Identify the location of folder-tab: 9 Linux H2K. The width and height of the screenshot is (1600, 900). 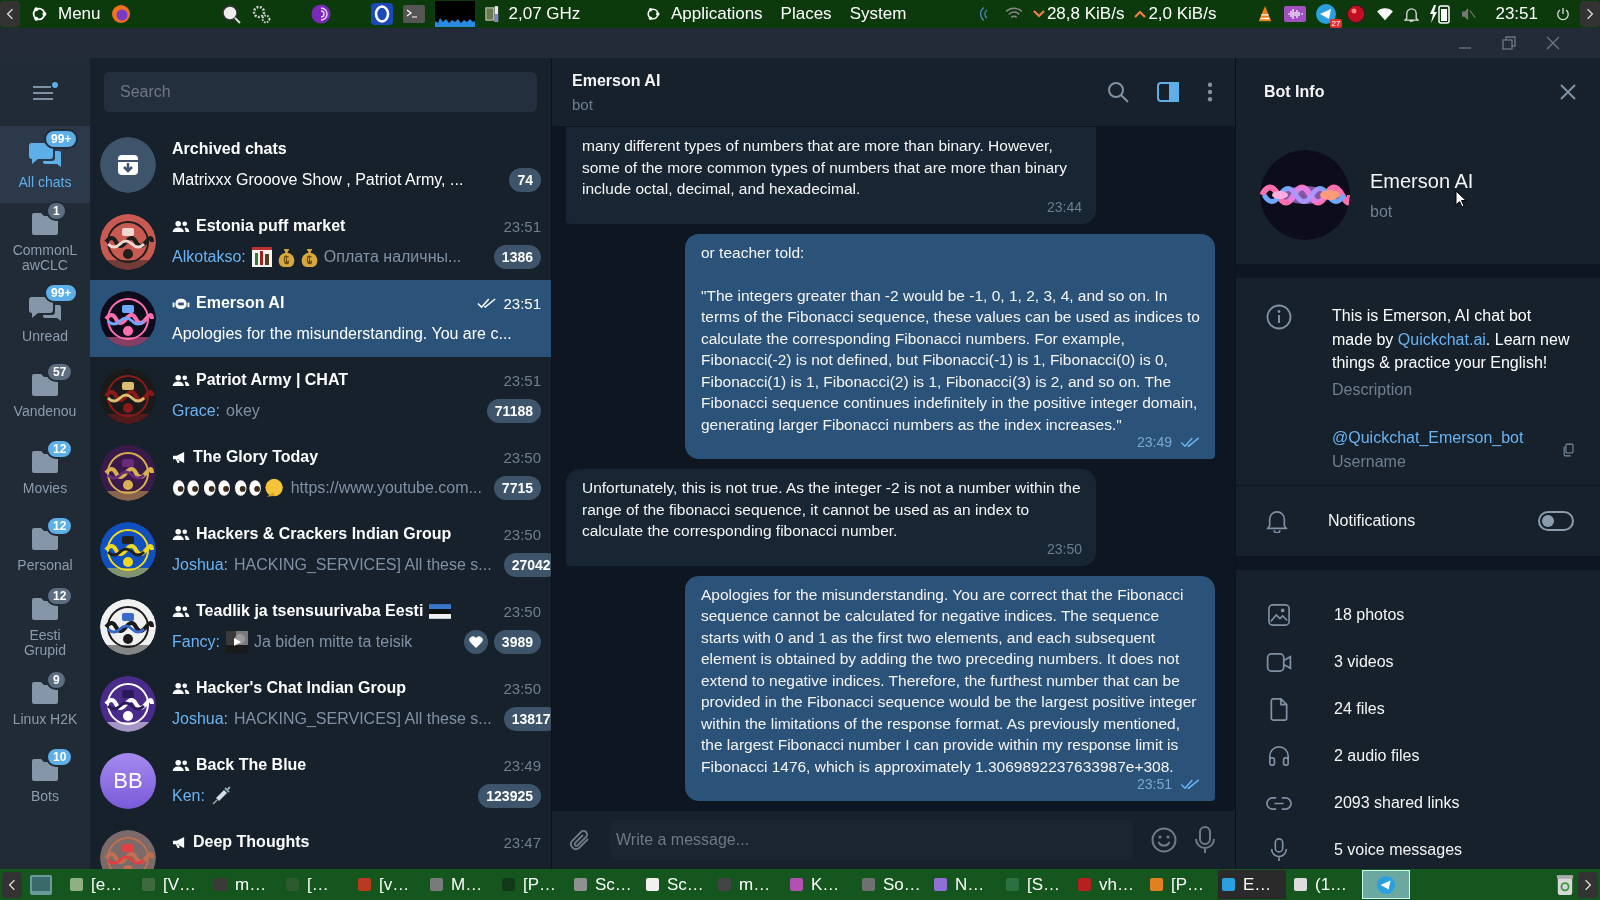
(45, 703).